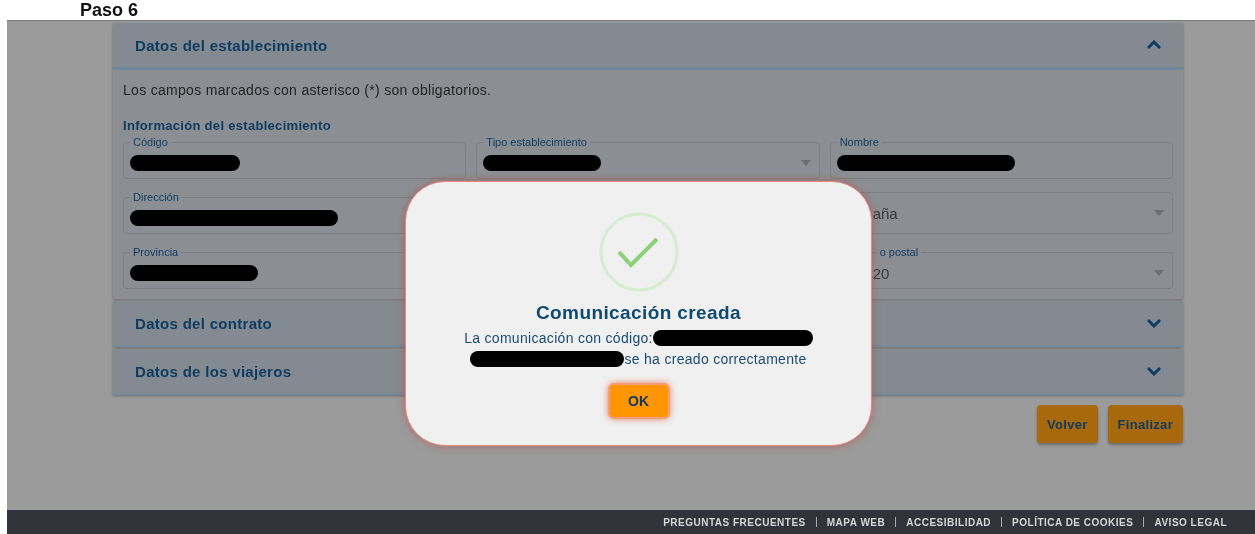  What do you see at coordinates (109, 10) in the screenshot?
I see `page-title: Paso 6` at bounding box center [109, 10].